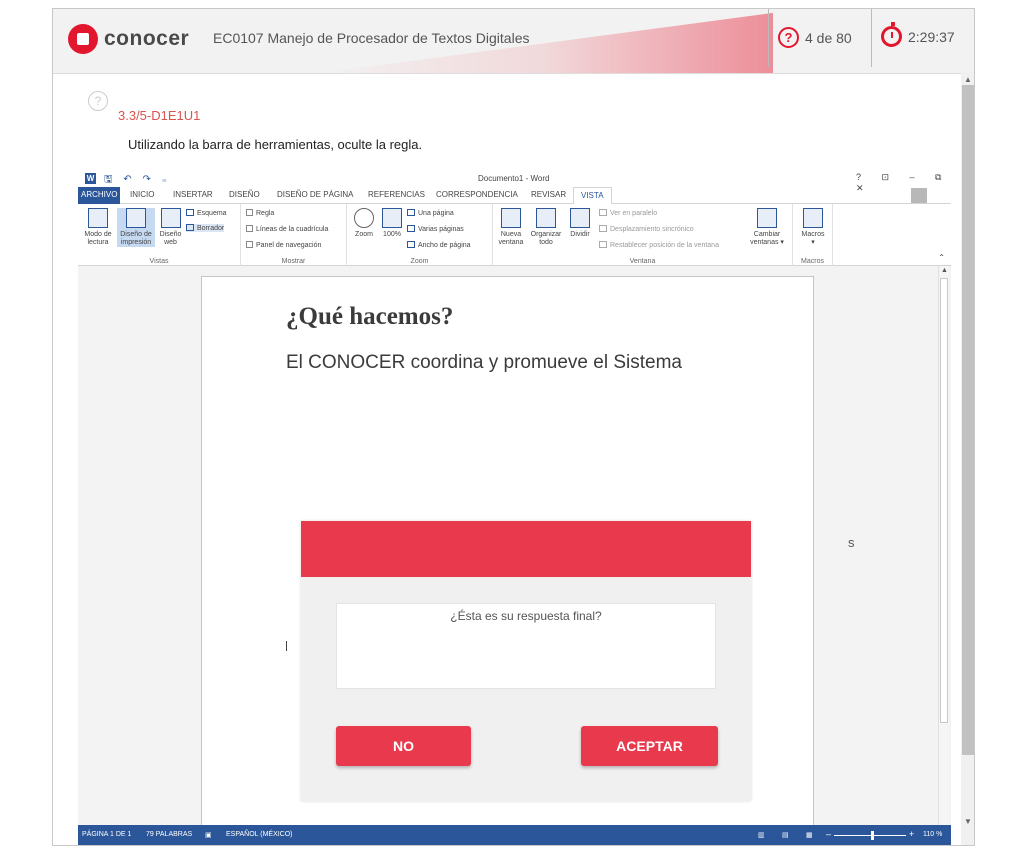 This screenshot has width=1024, height=853. Describe the element at coordinates (761, 835) in the screenshot. I see `read-mode-status-icon: ▥` at that location.